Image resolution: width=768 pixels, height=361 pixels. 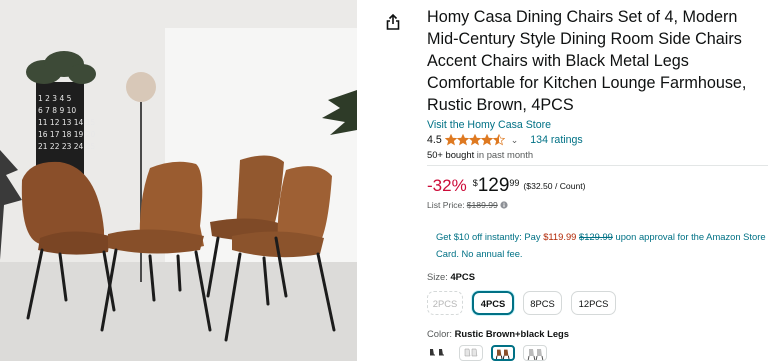 I want to click on calendar-row: 6 7 8 9 10, so click(x=57, y=110).